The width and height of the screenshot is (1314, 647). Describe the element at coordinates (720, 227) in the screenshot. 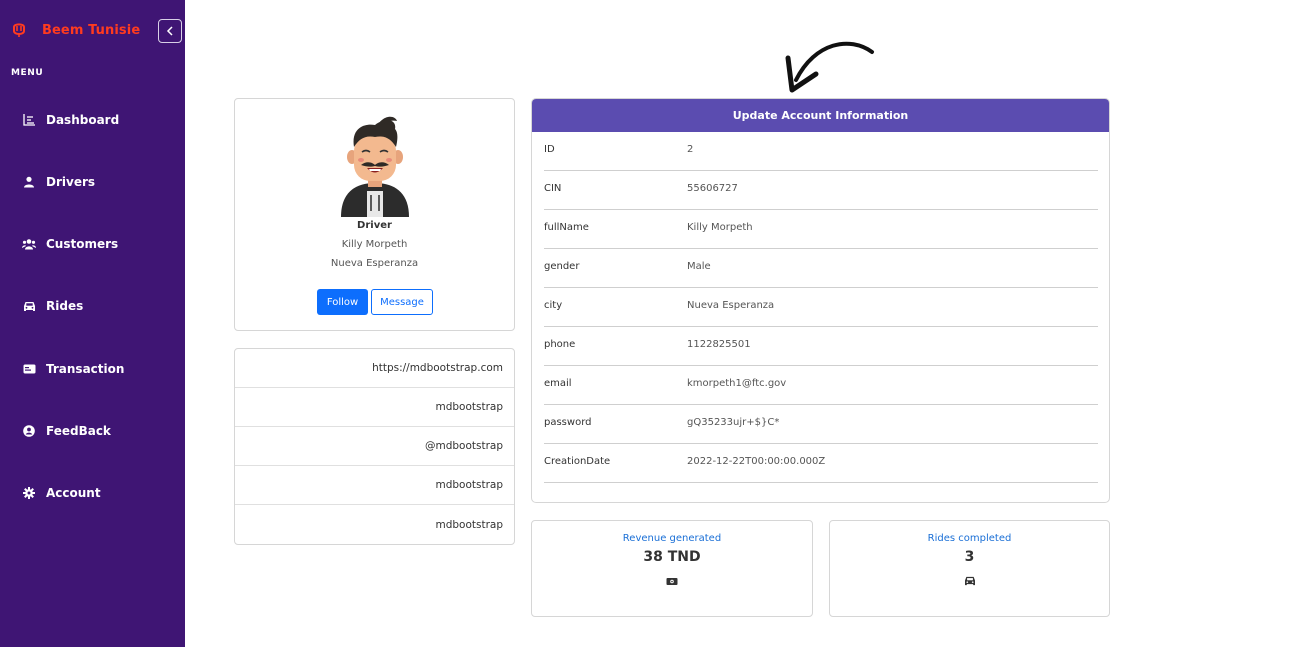

I see `field-value: Killy Morpeth` at that location.